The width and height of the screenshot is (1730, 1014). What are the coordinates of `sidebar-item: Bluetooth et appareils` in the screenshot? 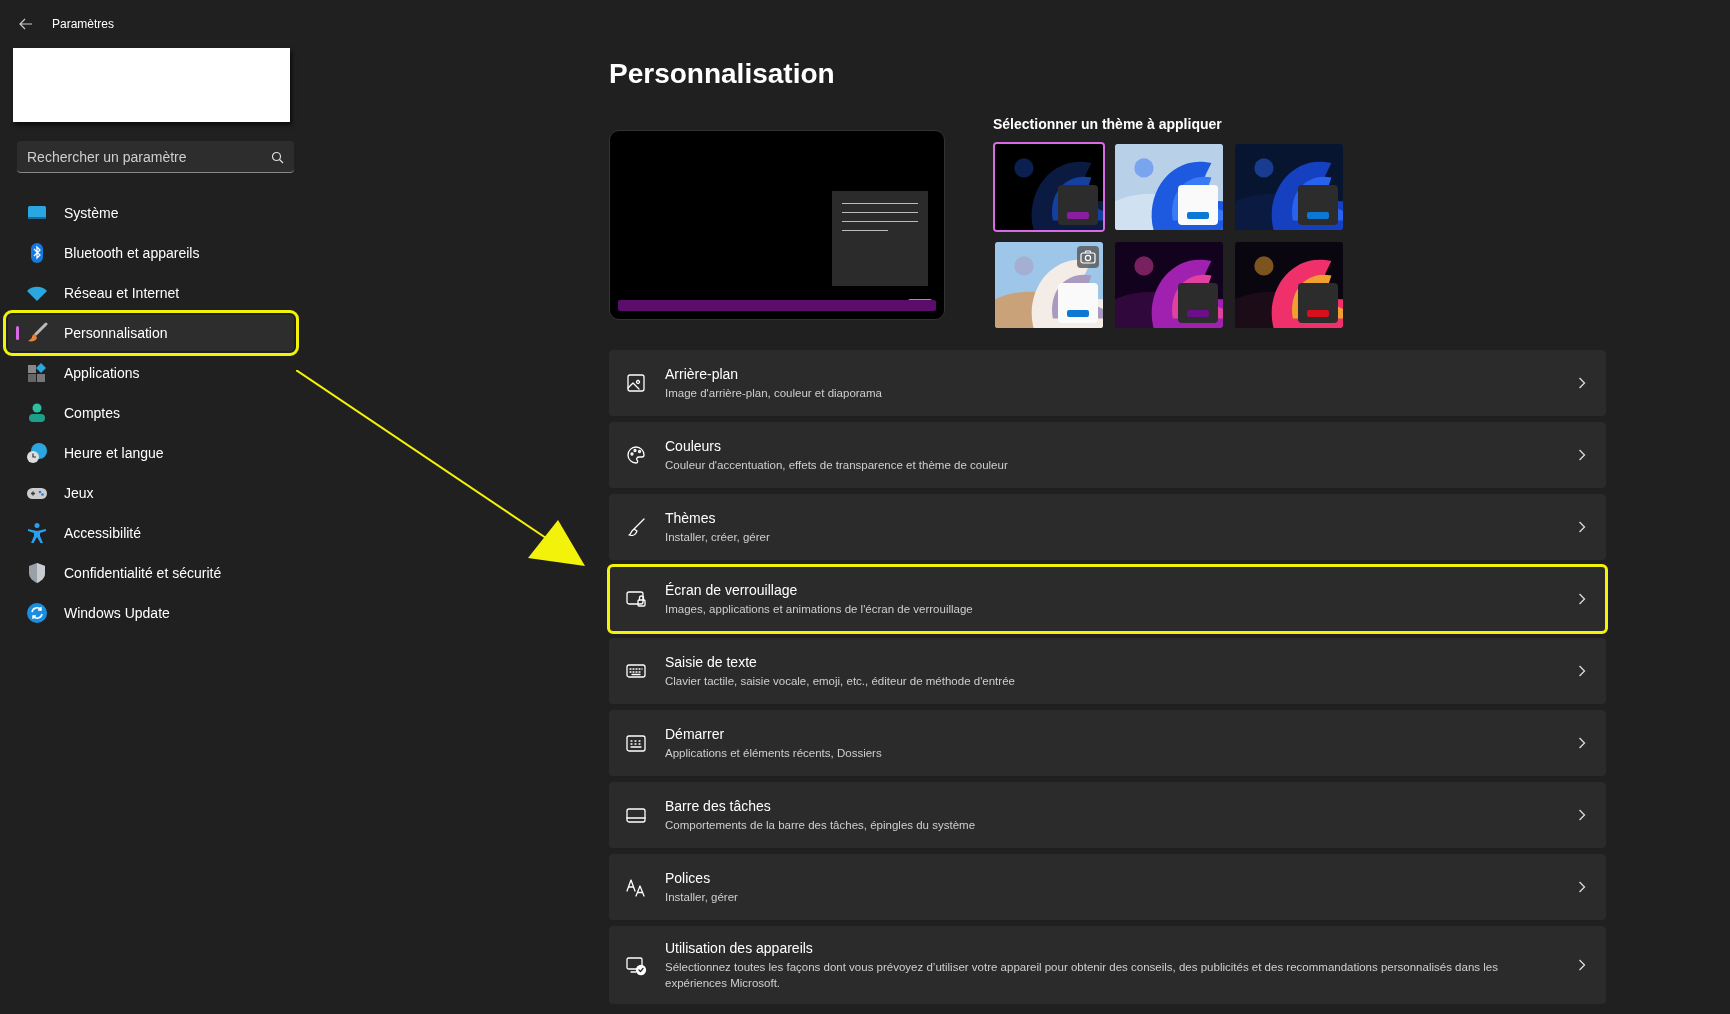 It's located at (151, 253).